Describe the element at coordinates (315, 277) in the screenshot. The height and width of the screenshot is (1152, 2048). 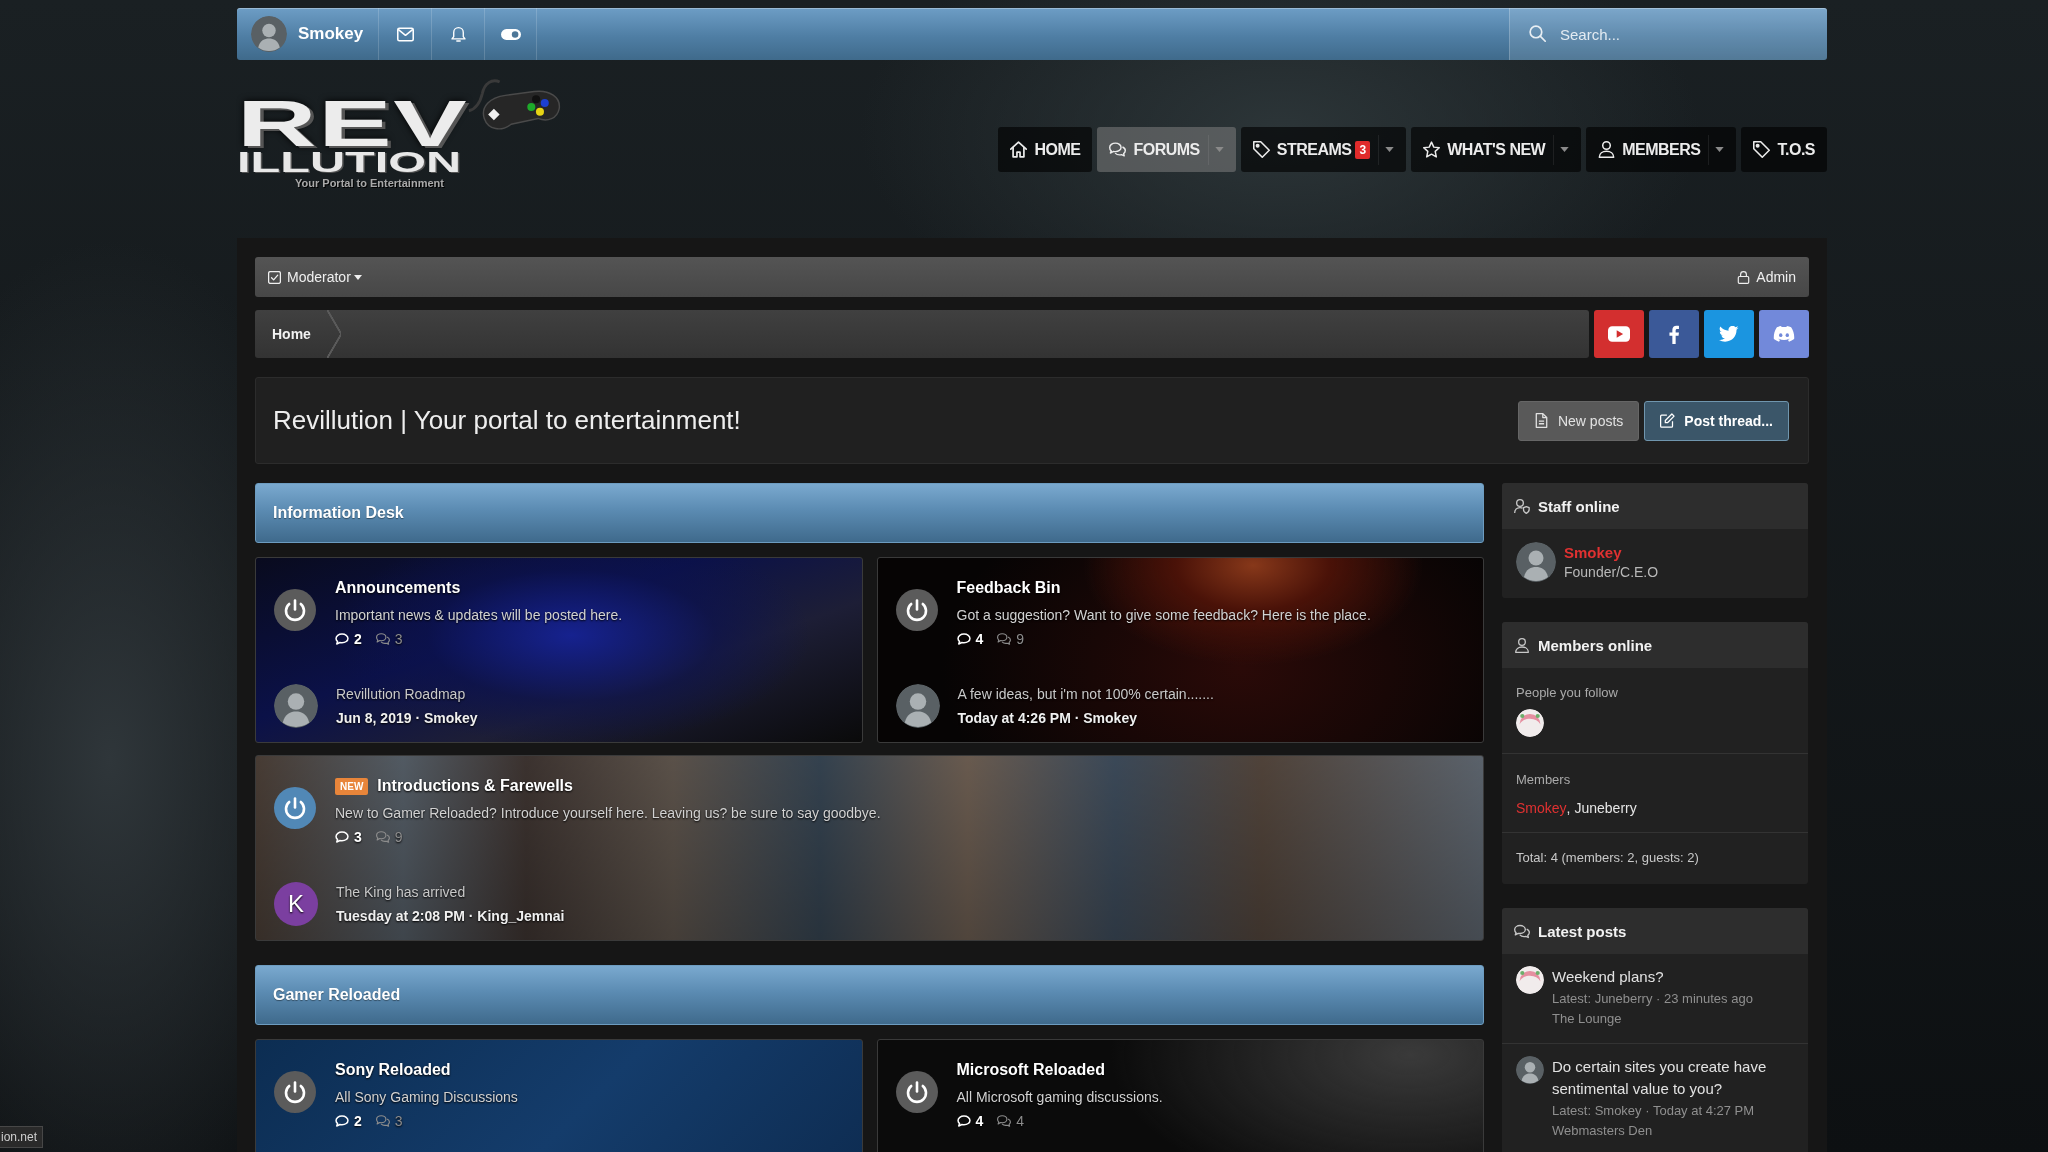
I see `moderator-menu-button: Moderator` at that location.